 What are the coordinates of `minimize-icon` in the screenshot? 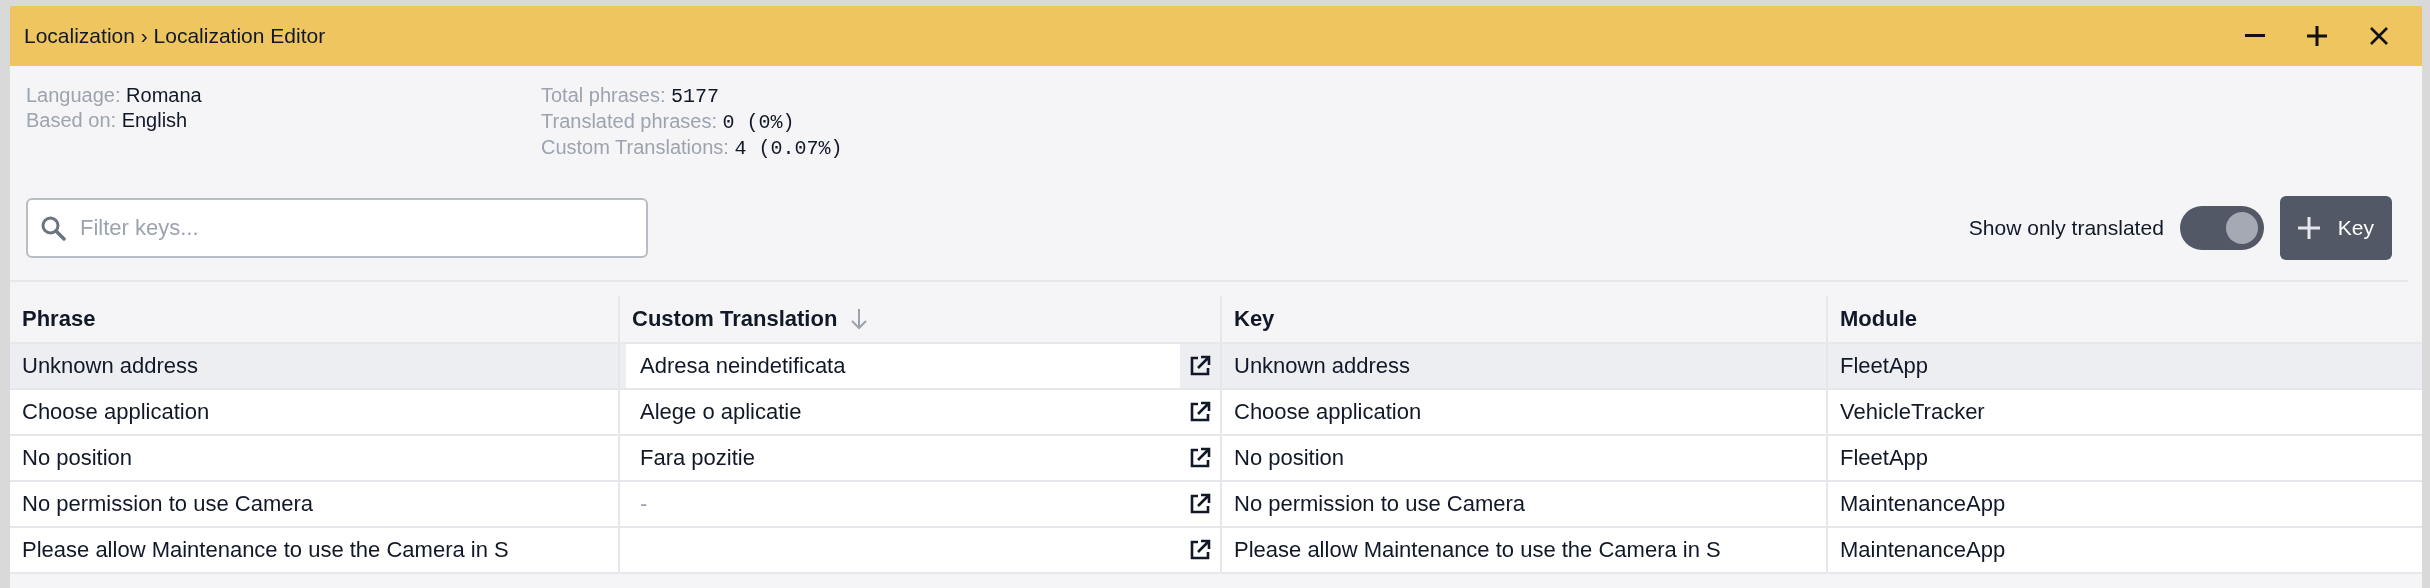 It's located at (2255, 36).